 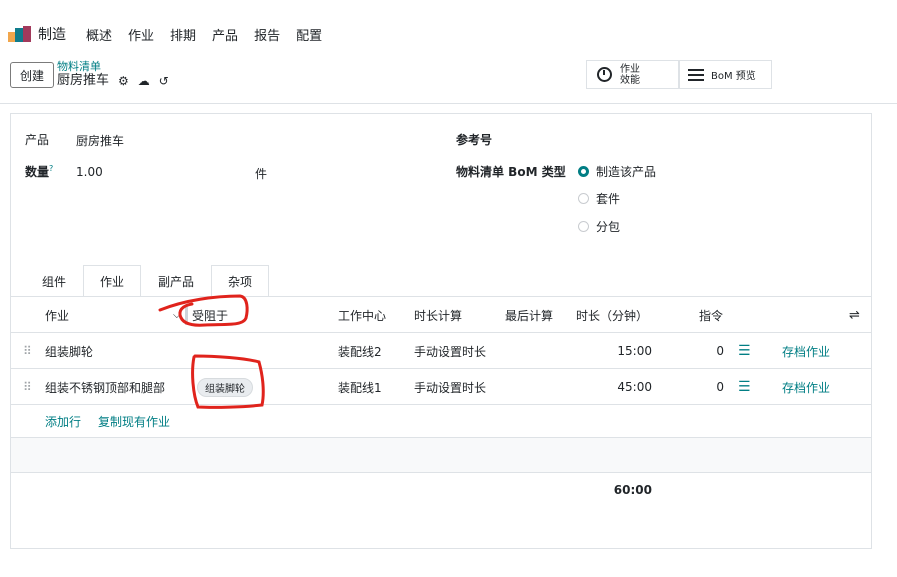 I want to click on table-row: ⠿ 组装脚轮 装配线2 手动设置时长 15:00 0 ☰ 存档作业, so click(x=441, y=351).